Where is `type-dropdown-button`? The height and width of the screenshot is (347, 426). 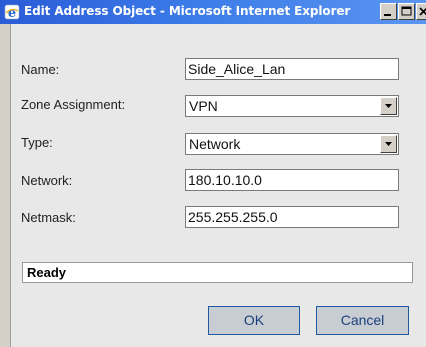 type-dropdown-button is located at coordinates (388, 144).